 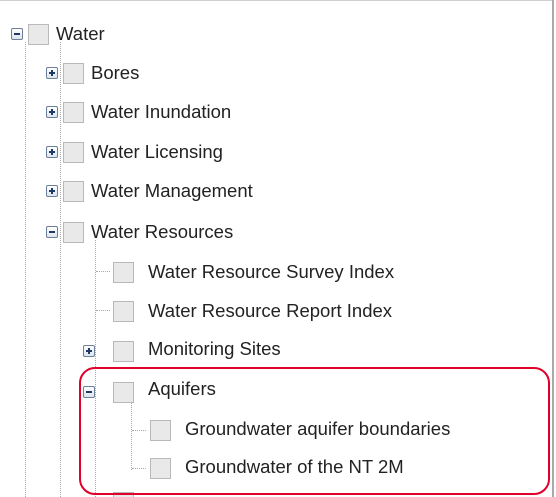 What do you see at coordinates (271, 271) in the screenshot?
I see `tree-node-label: Water Resource Survey Index` at bounding box center [271, 271].